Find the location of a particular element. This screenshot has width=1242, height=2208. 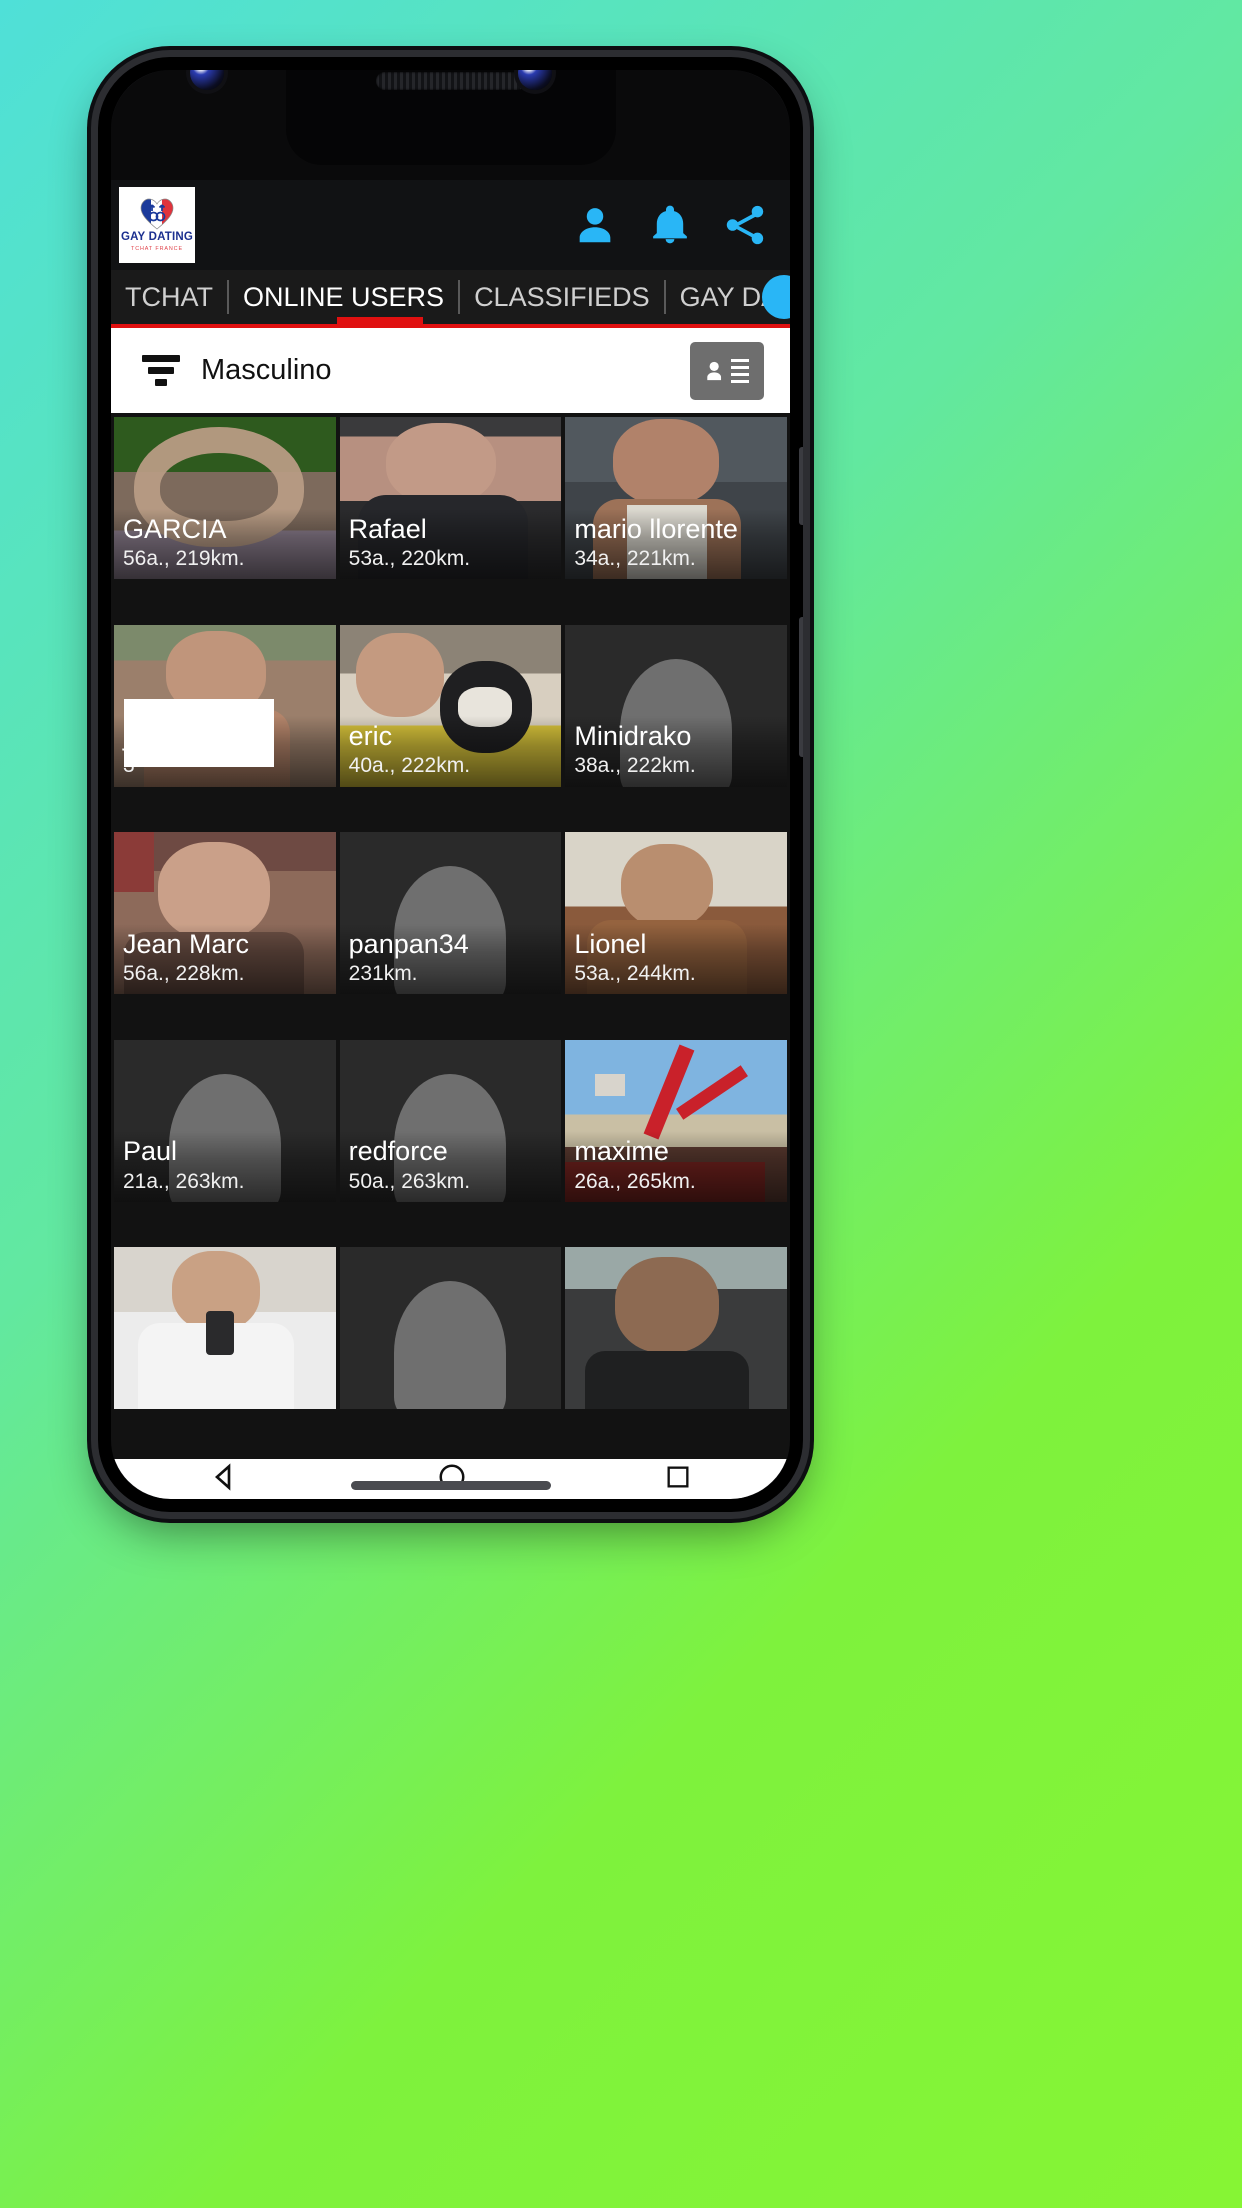

user-card: panpan34 231km. is located at coordinates (450, 913).